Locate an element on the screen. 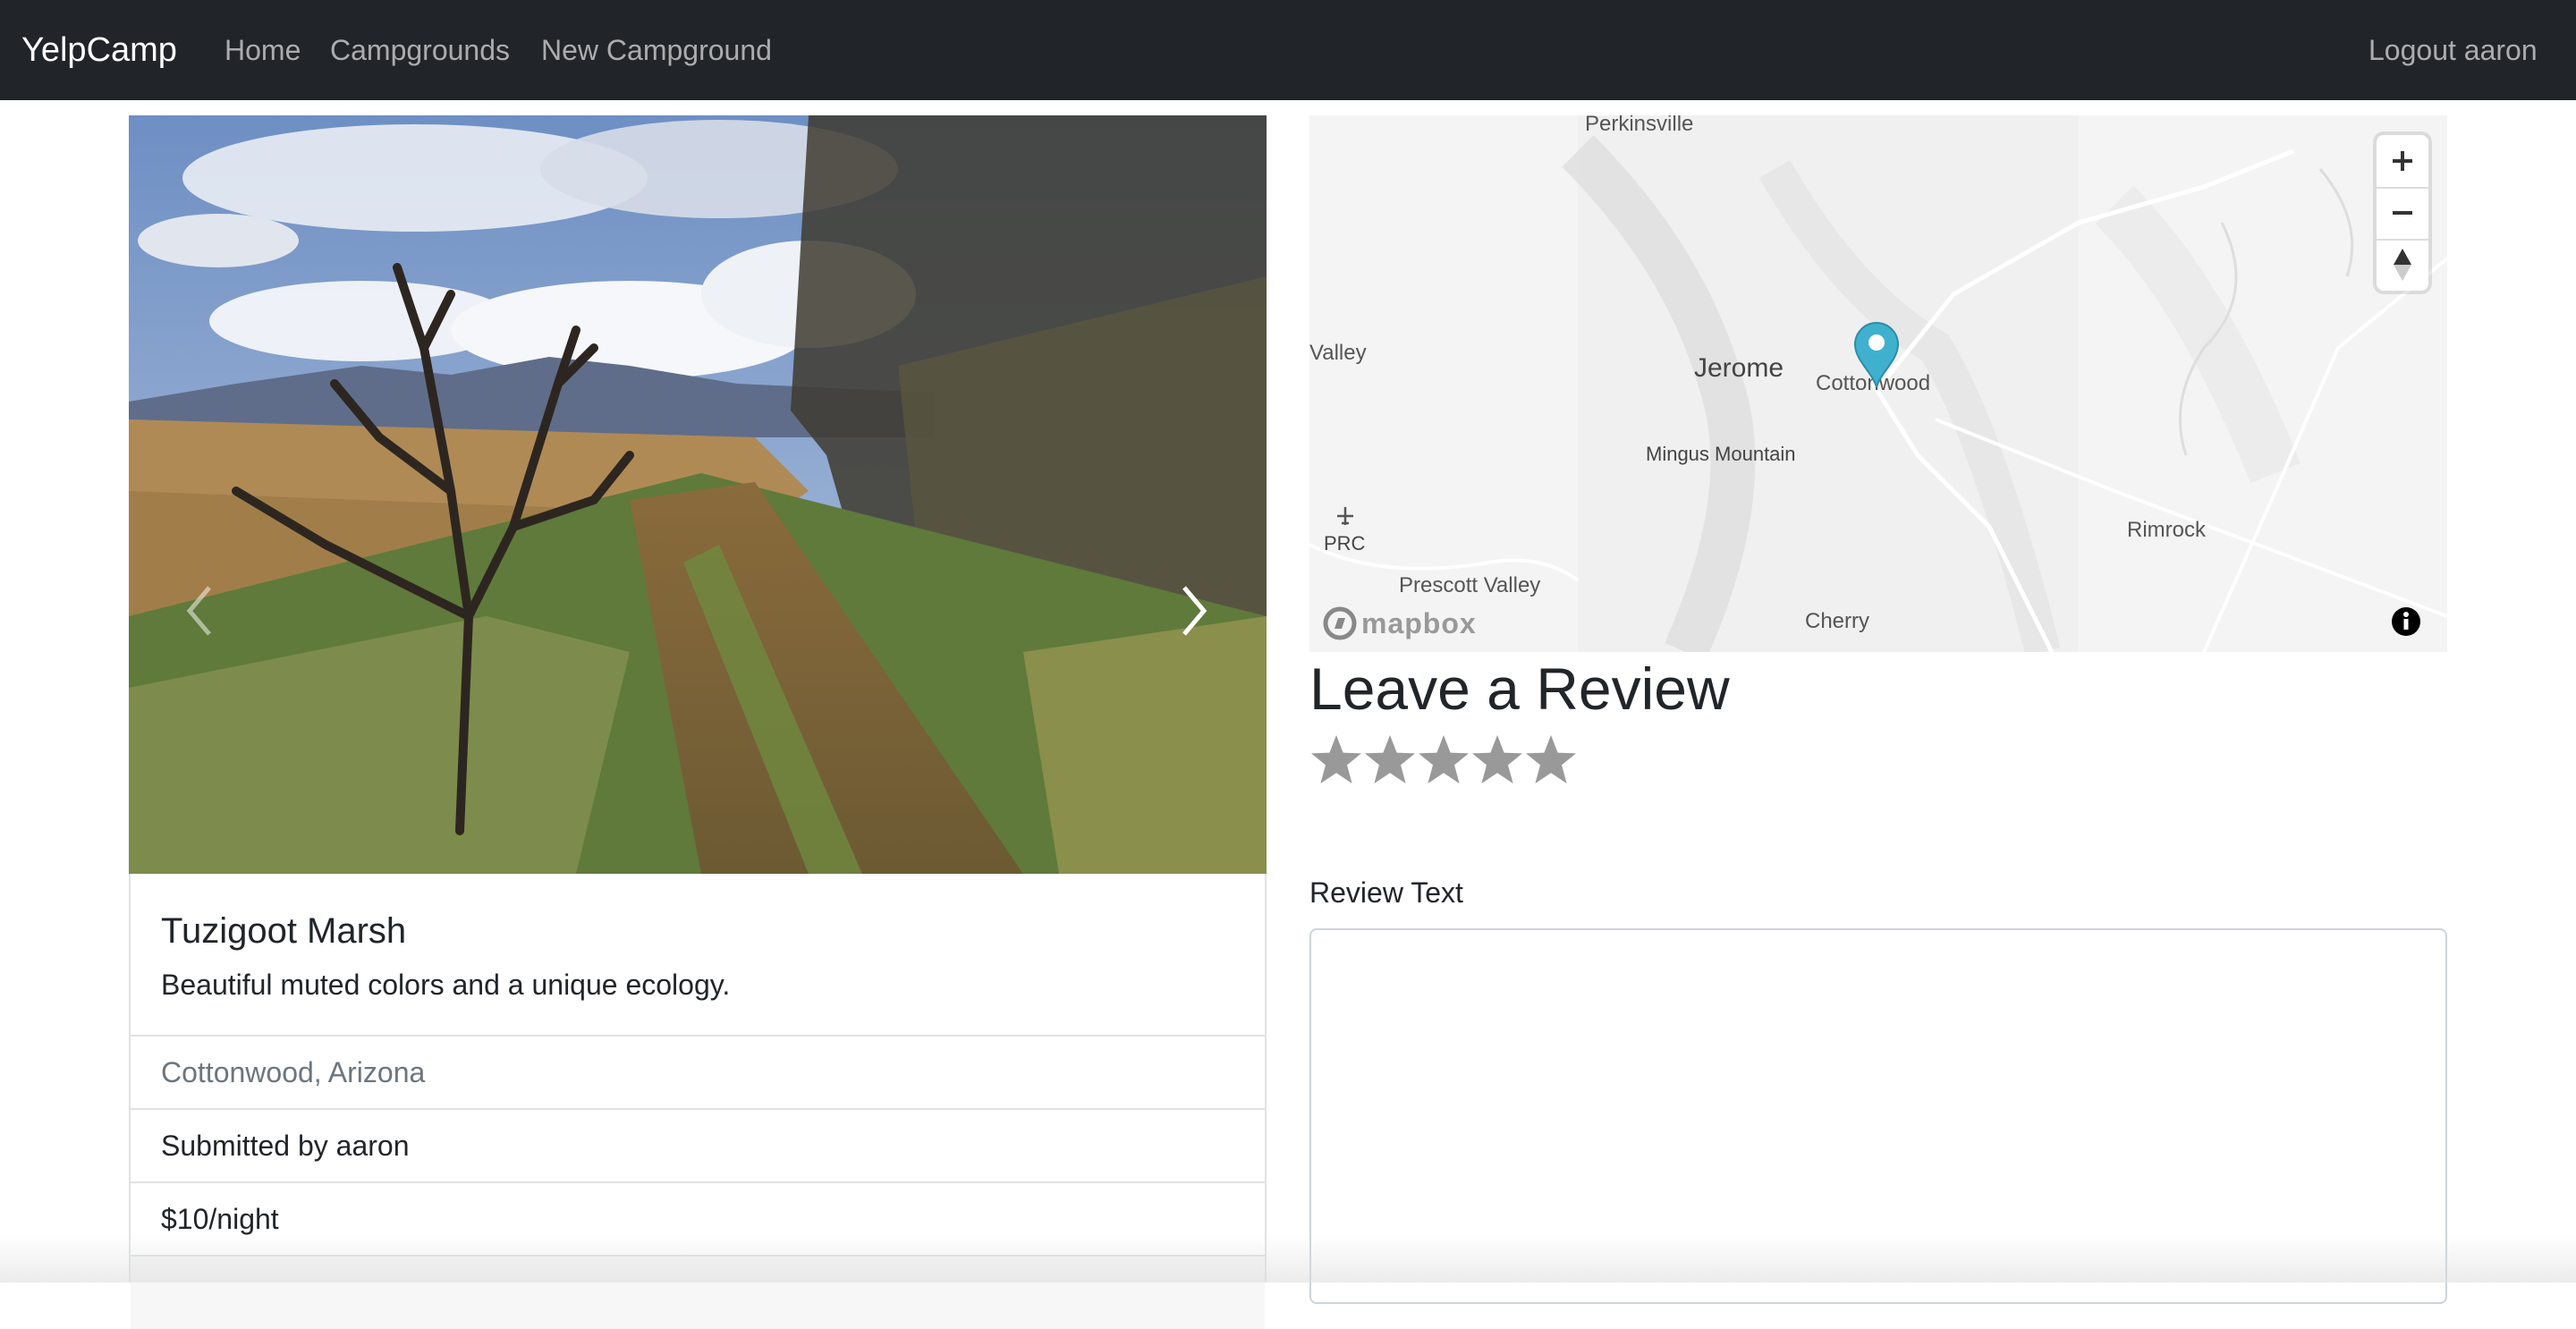 This screenshot has width=2576, height=1329. brand-link: YelpCamp is located at coordinates (99, 50).